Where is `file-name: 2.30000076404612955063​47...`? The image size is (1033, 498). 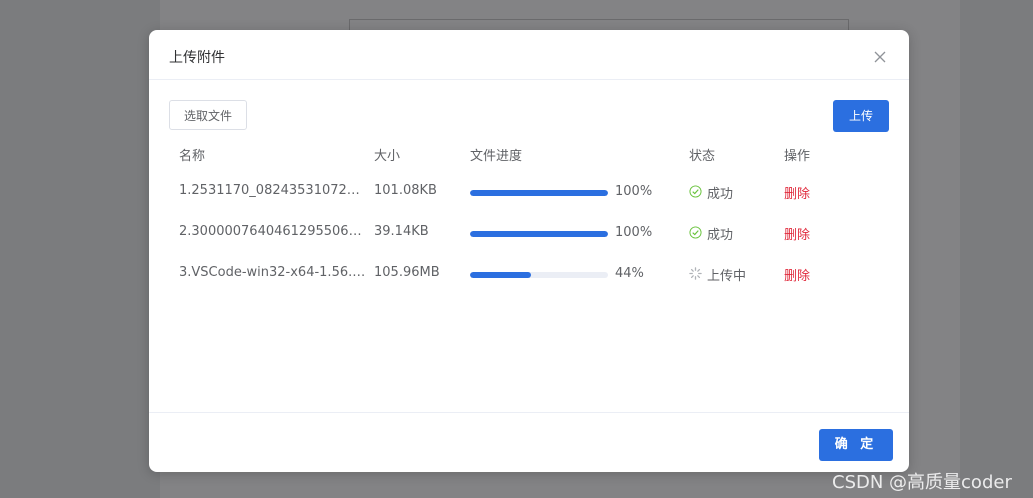
file-name: 2.30000076404612955063​47... is located at coordinates (273, 231).